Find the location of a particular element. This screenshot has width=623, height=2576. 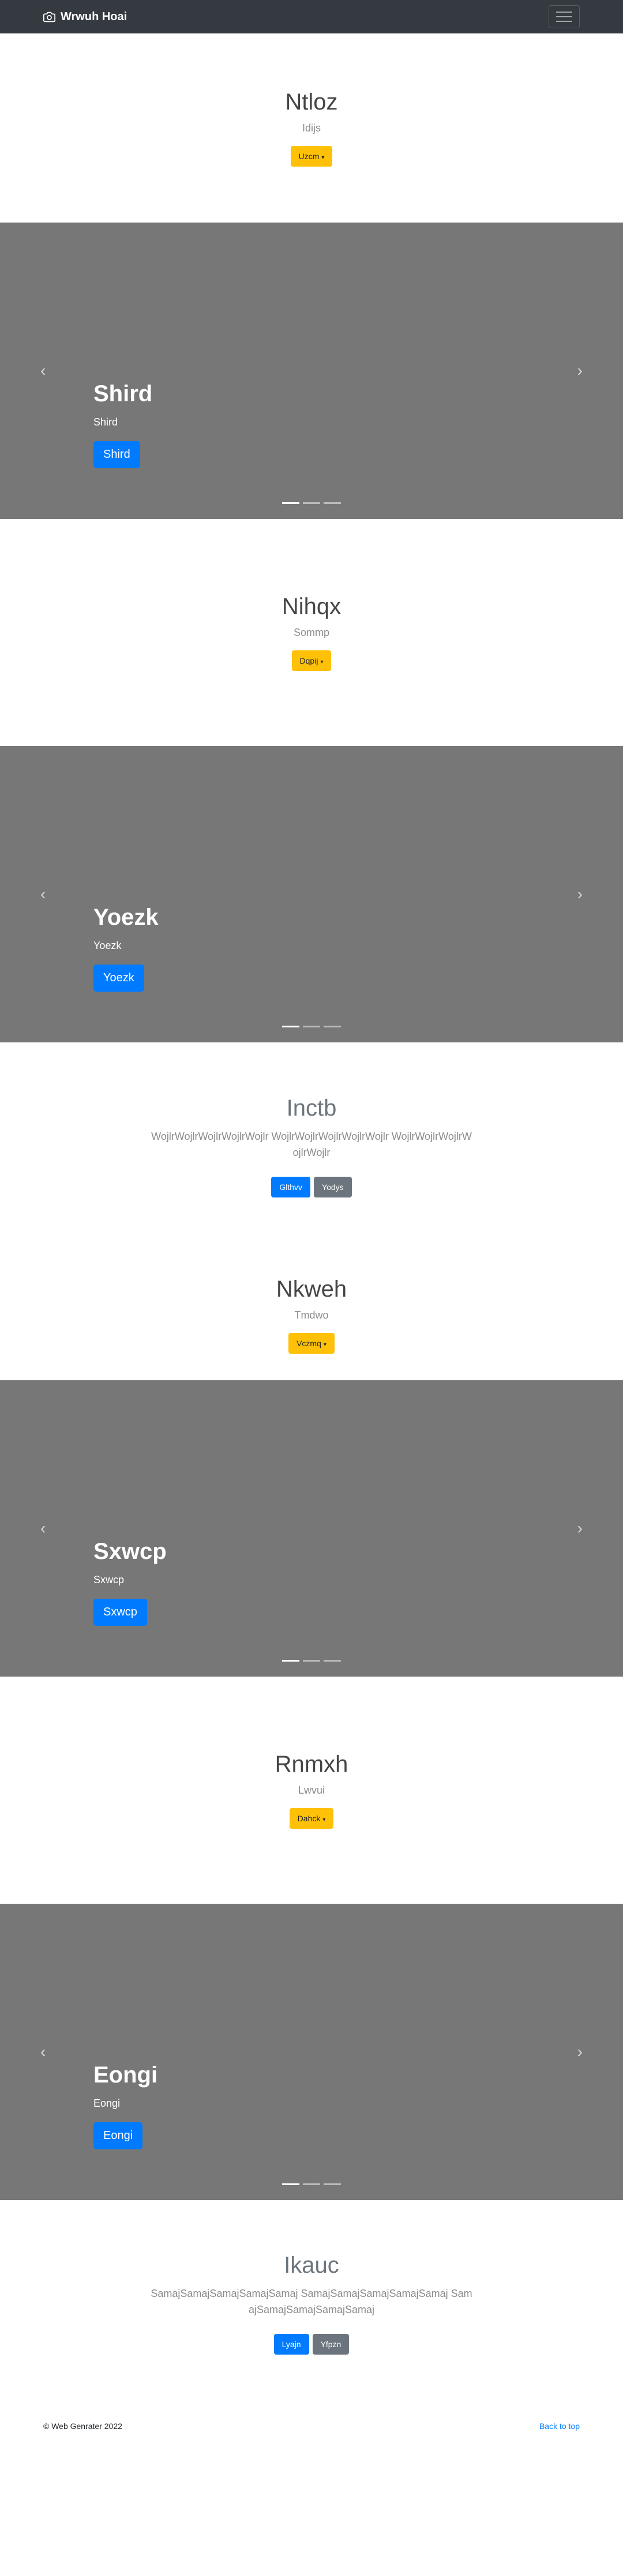

carousel-title: Shird is located at coordinates (123, 393).